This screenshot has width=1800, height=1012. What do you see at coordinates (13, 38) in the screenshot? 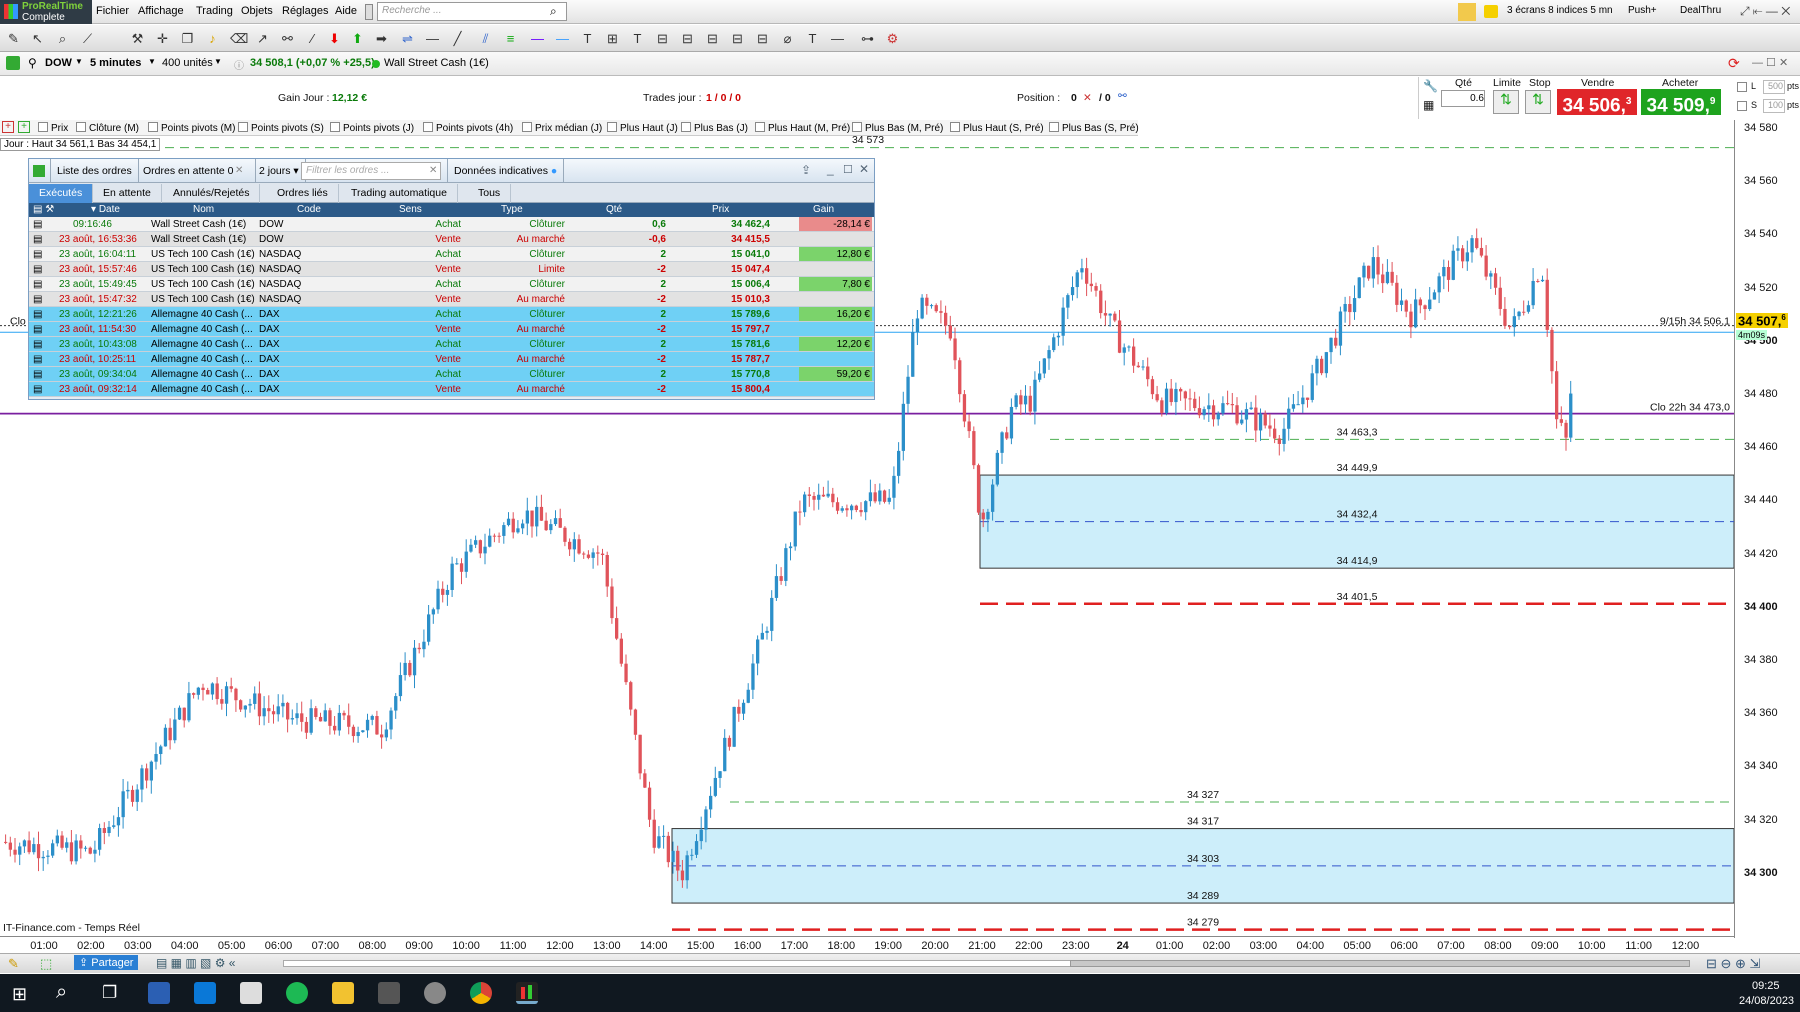
I see `pencil-icon: ✎` at bounding box center [13, 38].